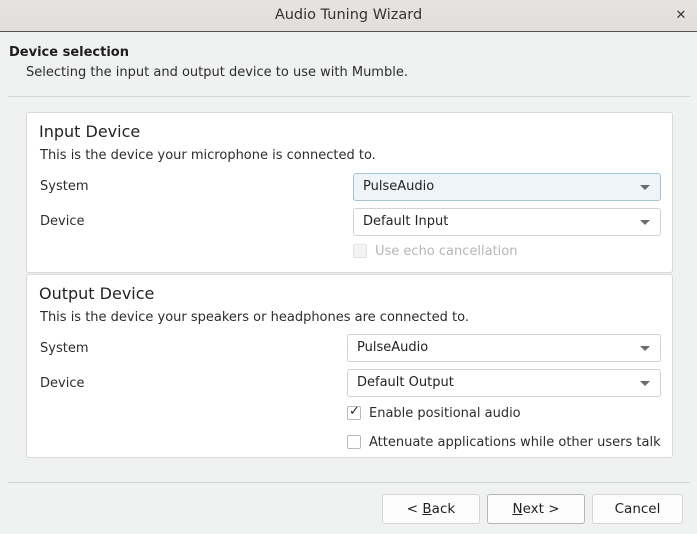  Describe the element at coordinates (90, 131) in the screenshot. I see `input-device-title: Input Device` at that location.